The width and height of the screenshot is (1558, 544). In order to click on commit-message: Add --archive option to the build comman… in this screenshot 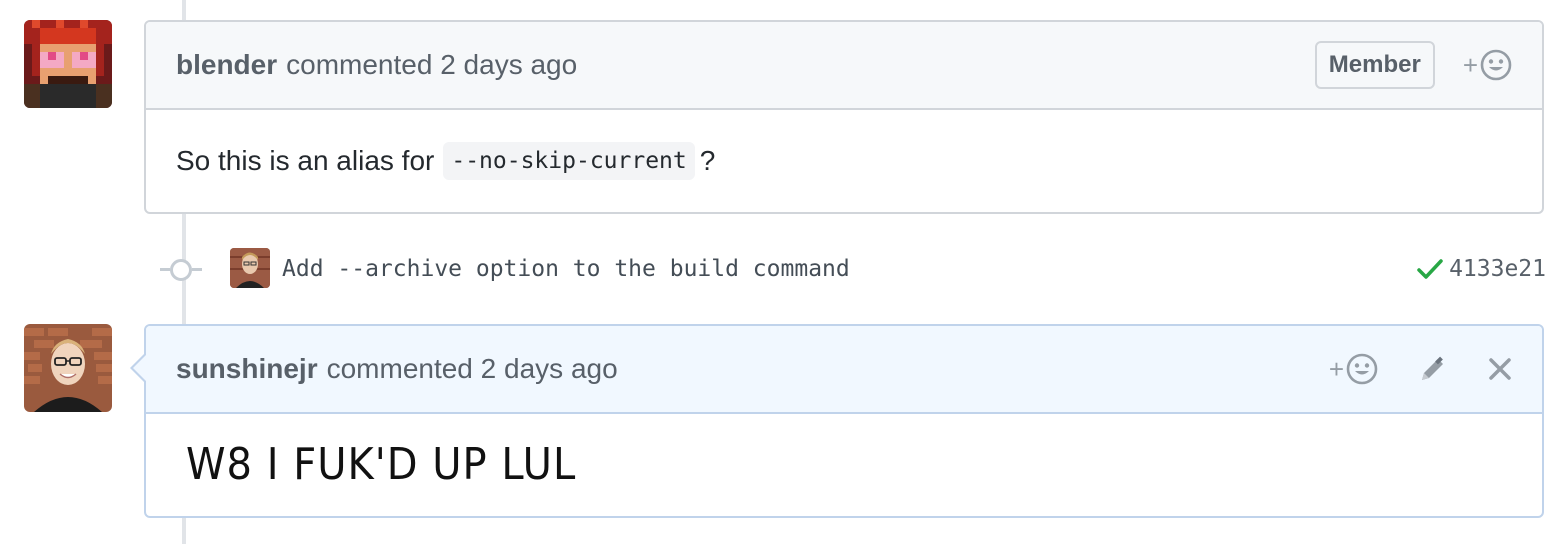, I will do `click(566, 269)`.